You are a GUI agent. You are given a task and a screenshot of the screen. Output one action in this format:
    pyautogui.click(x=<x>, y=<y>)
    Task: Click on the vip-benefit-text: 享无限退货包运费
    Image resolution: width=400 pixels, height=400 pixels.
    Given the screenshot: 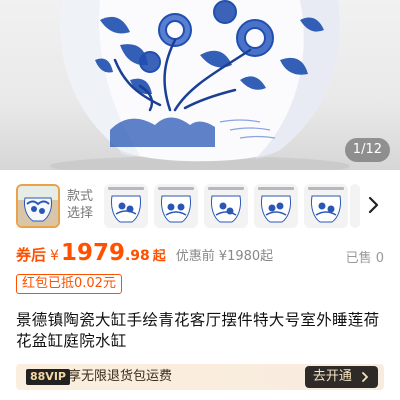 What is the action you would take?
    pyautogui.click(x=120, y=376)
    